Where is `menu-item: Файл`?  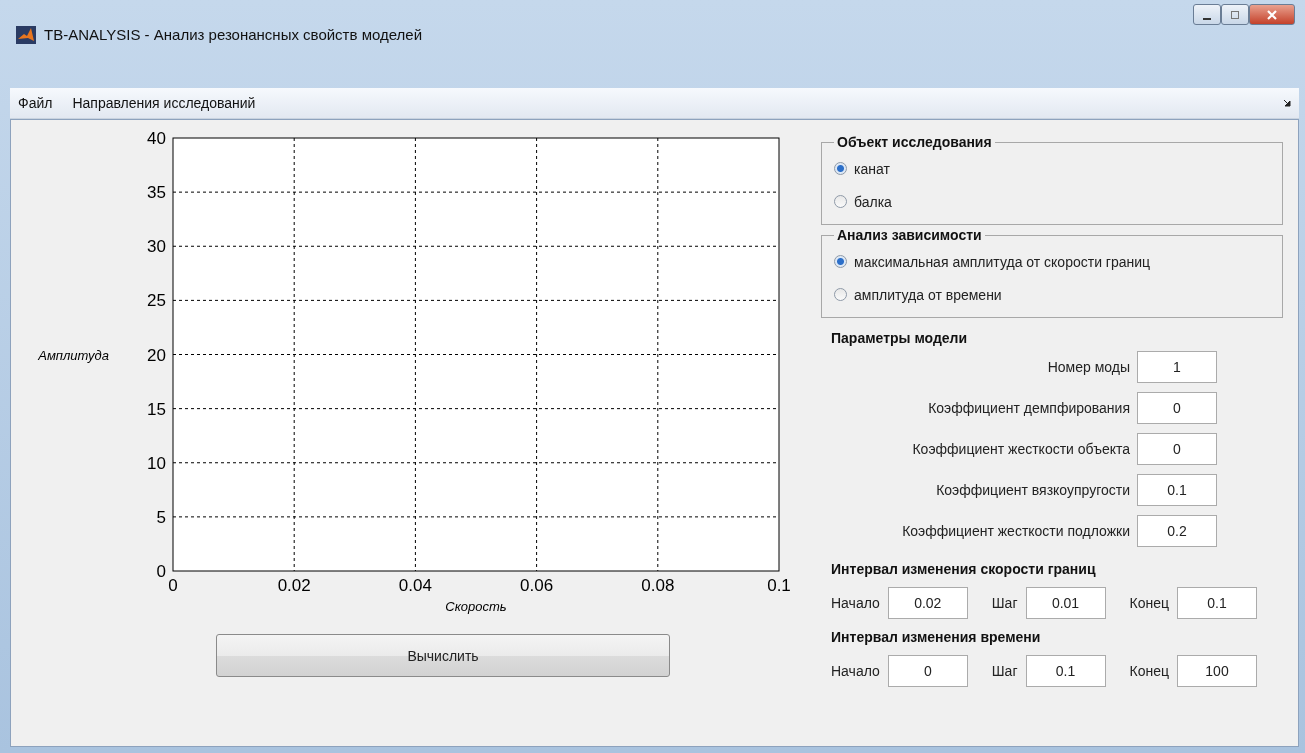 menu-item: Файл is located at coordinates (35, 103).